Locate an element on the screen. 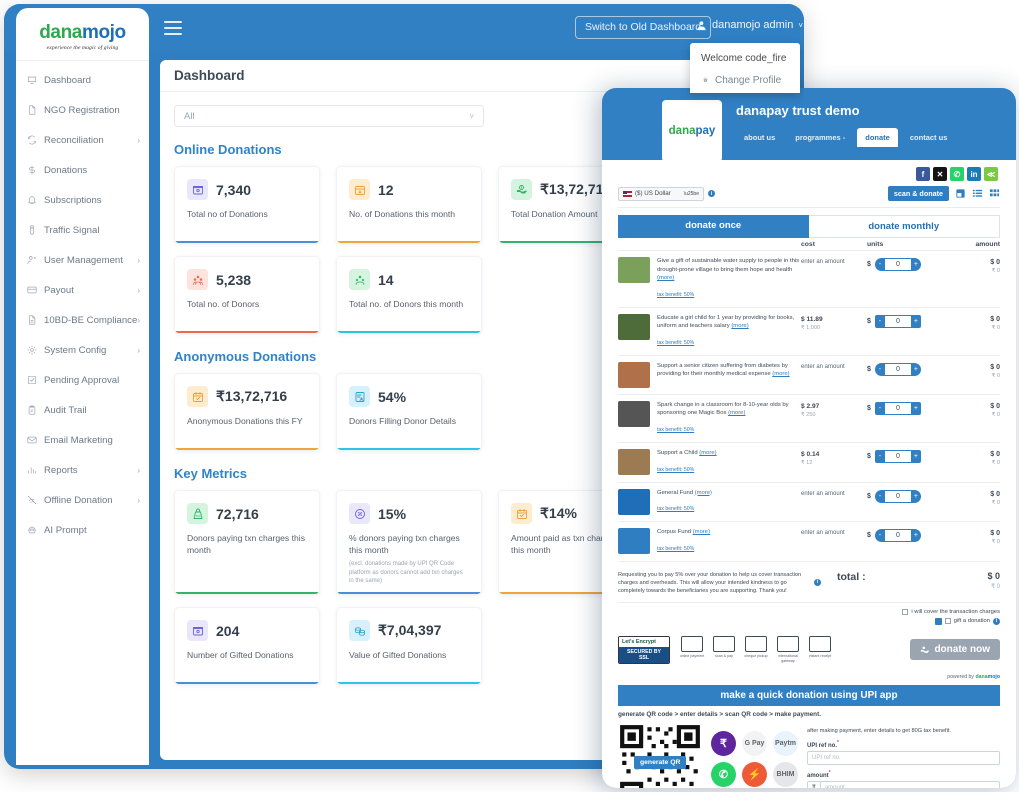 This screenshot has height=792, width=1019. menu-toggle-icon is located at coordinates (173, 30).